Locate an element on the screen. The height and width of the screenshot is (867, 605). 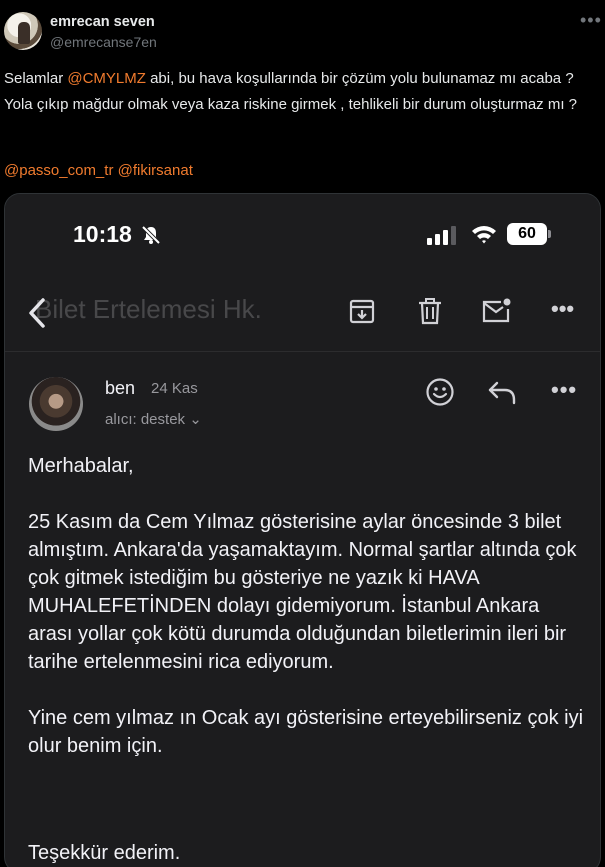
mention-link: @CMYLMZ is located at coordinates (106, 78).